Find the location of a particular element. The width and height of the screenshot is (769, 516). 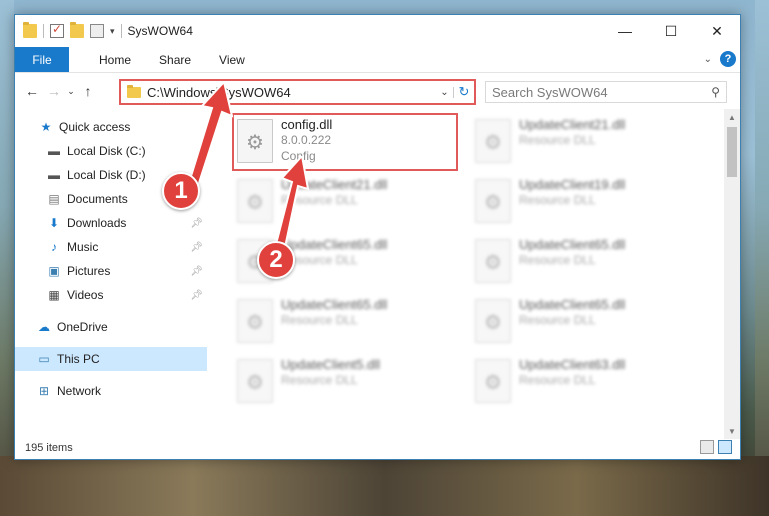

tab-file: File is located at coordinates (42, 59).